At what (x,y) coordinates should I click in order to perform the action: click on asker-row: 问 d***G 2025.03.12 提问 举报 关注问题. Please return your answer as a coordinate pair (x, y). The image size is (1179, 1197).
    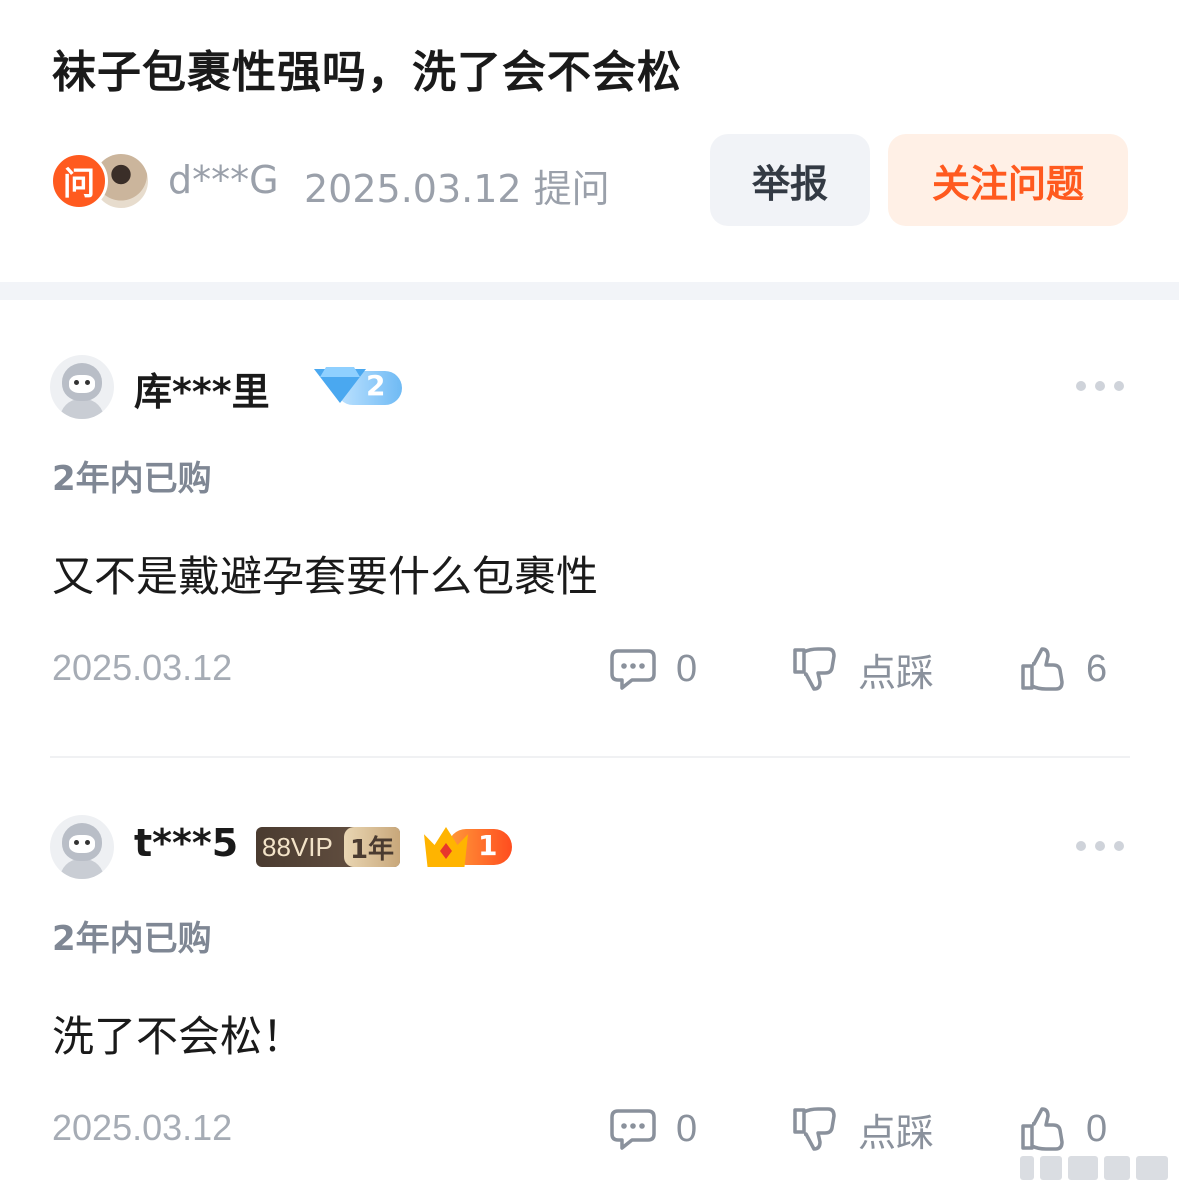
    Looking at the image, I should click on (590, 180).